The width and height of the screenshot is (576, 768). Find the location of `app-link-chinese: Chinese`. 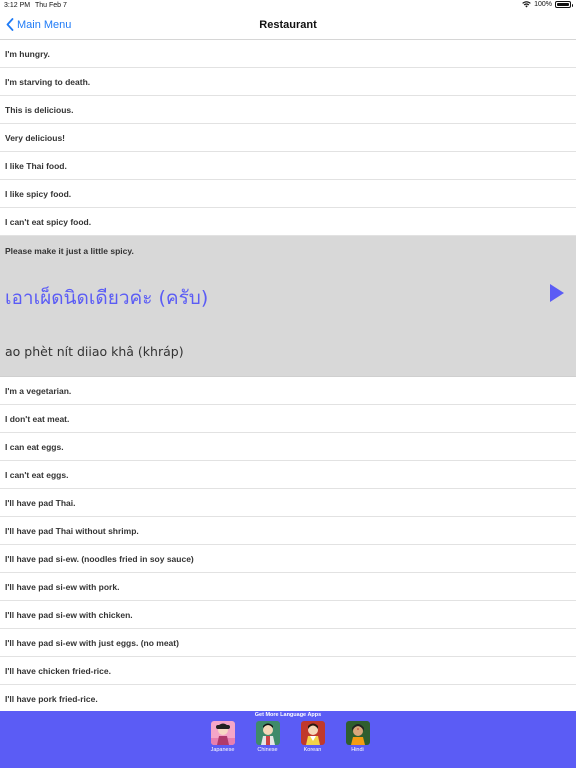

app-link-chinese: Chinese is located at coordinates (267, 737).